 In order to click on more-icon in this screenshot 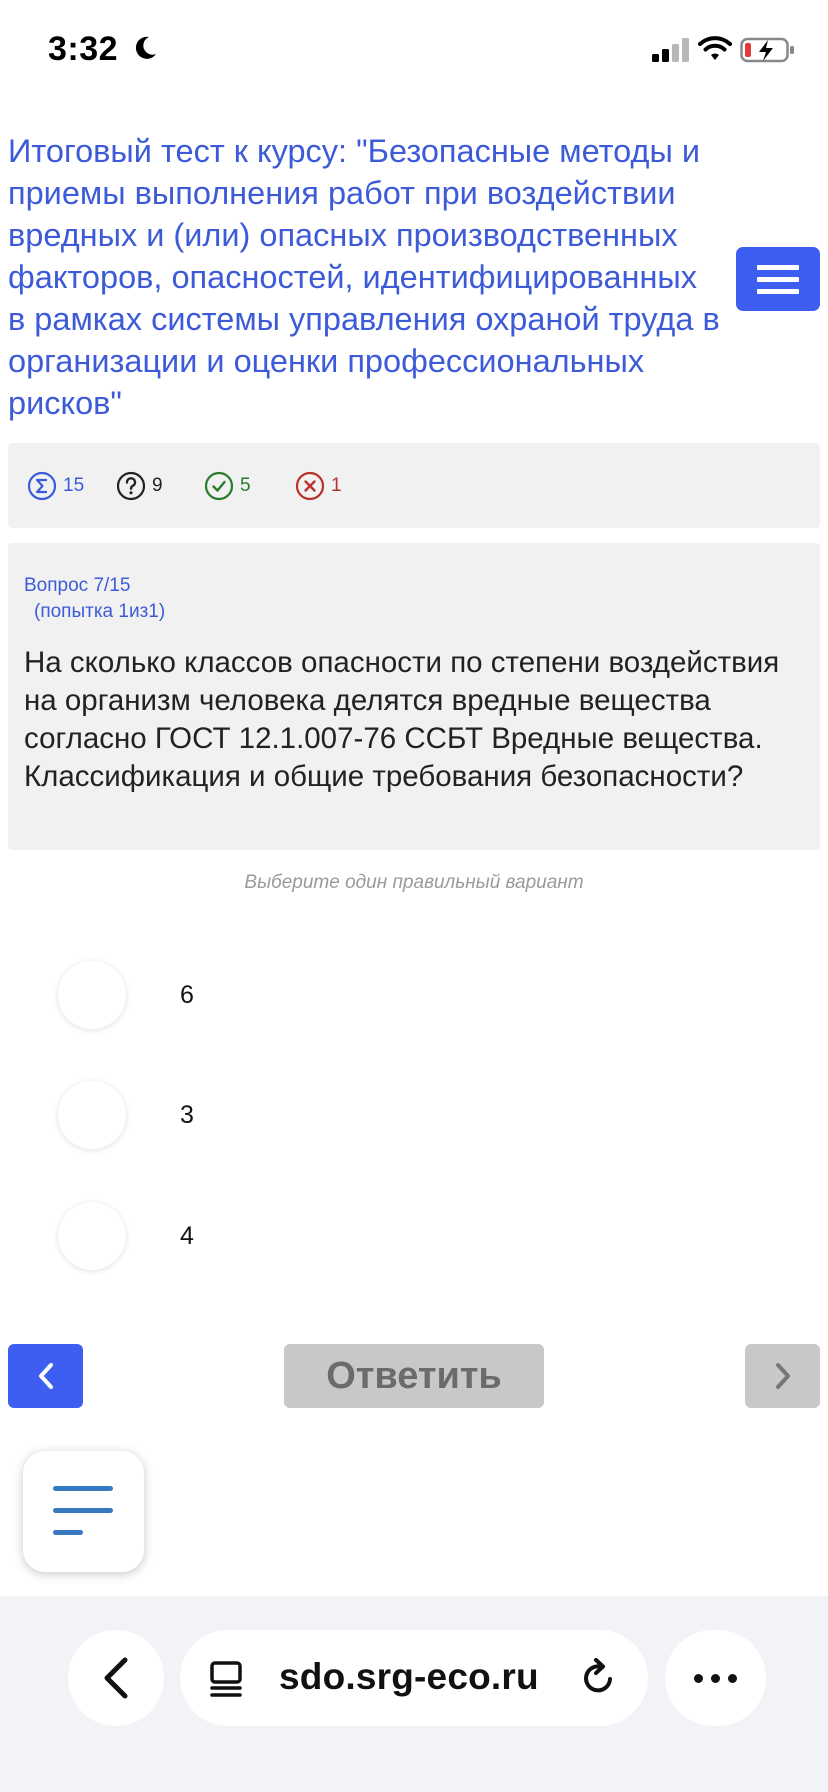, I will do `click(698, 1678)`.